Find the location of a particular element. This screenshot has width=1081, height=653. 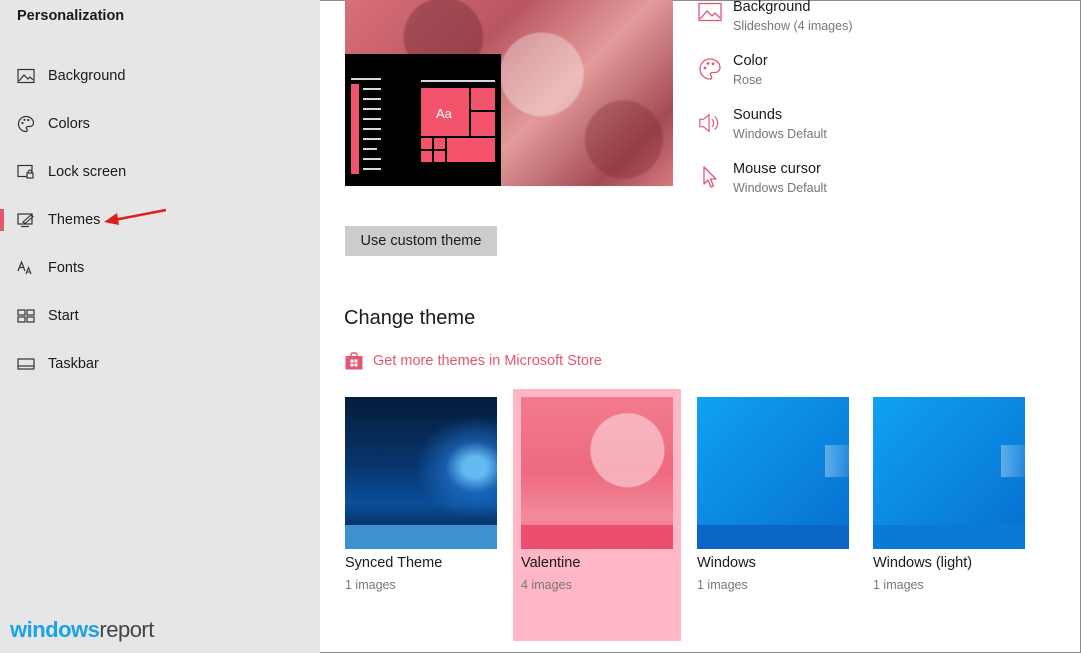

store-link-text: Get more themes in Microsoft Store is located at coordinates (487, 361).